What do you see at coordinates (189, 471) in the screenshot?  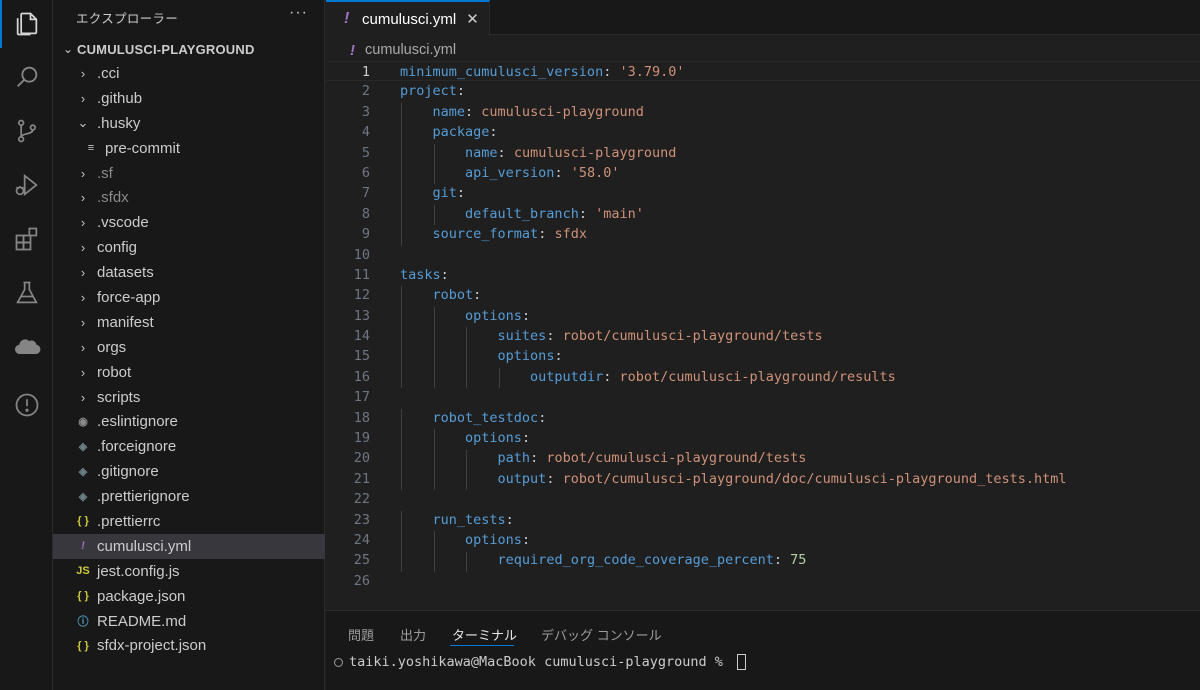 I see `tree-file: ◈ .gitignore` at bounding box center [189, 471].